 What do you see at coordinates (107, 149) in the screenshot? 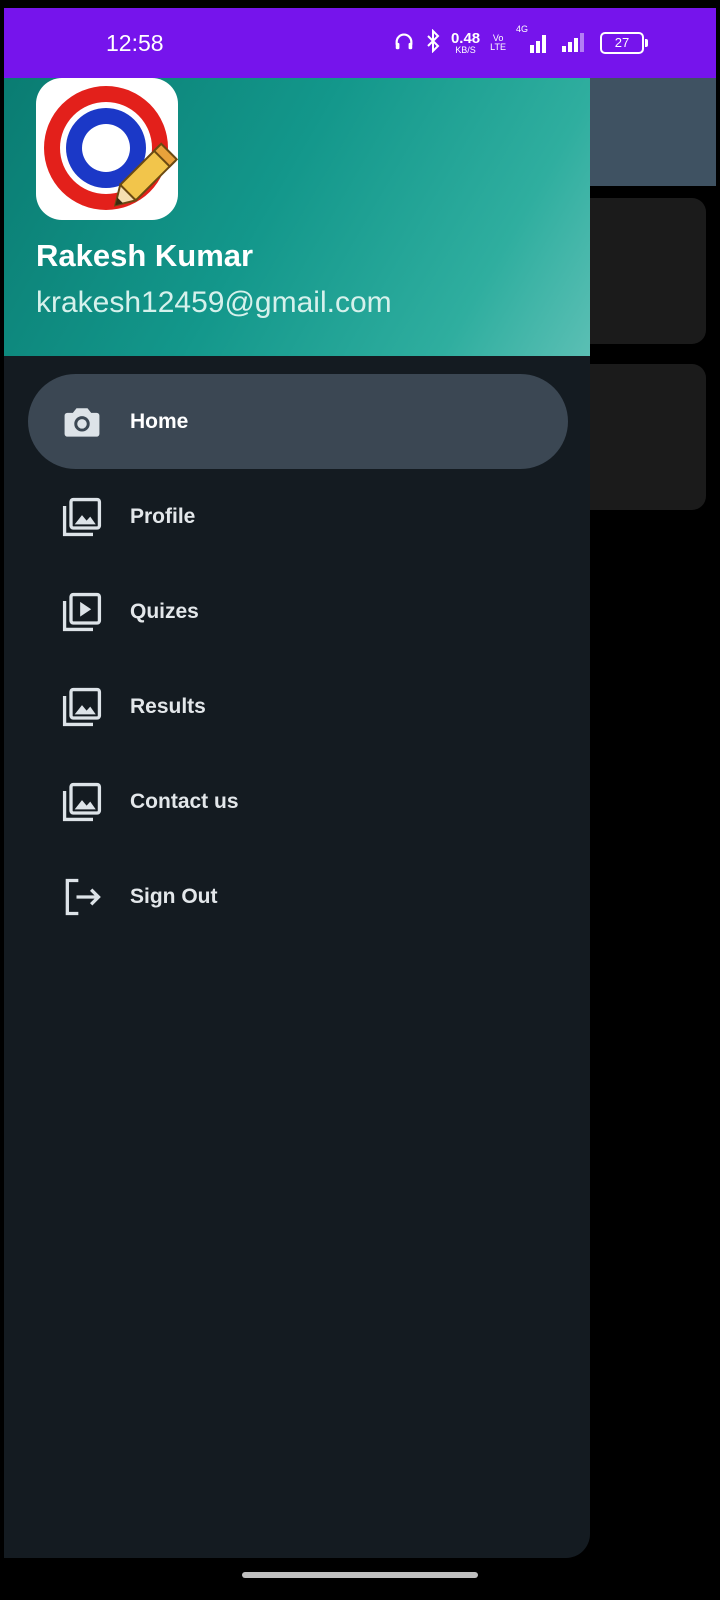
I see `app-logo` at bounding box center [107, 149].